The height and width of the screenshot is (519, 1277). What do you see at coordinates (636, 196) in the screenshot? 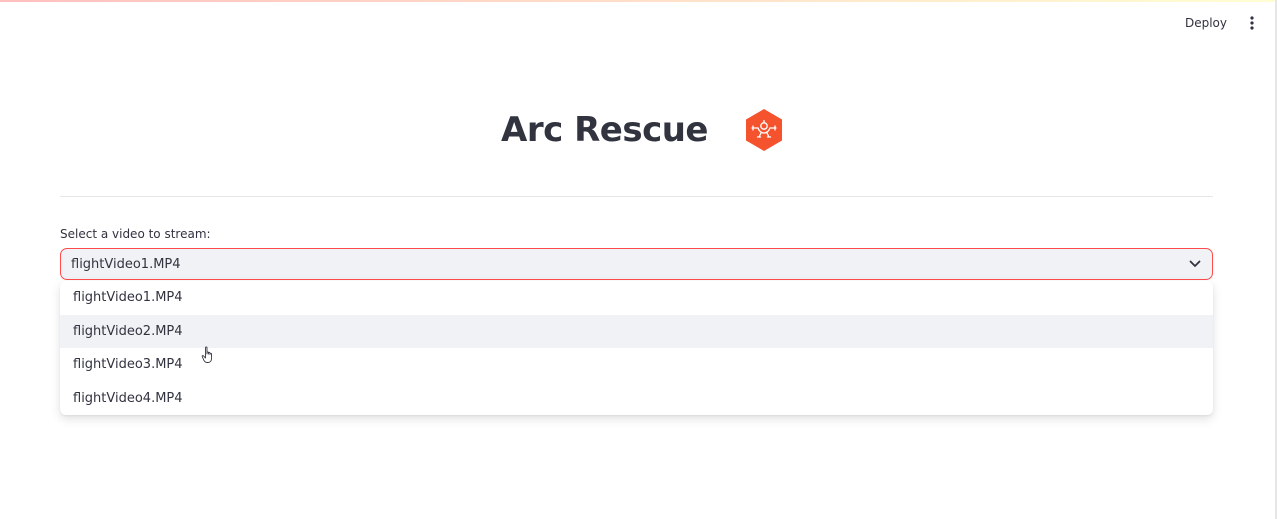
I see `section-divider` at bounding box center [636, 196].